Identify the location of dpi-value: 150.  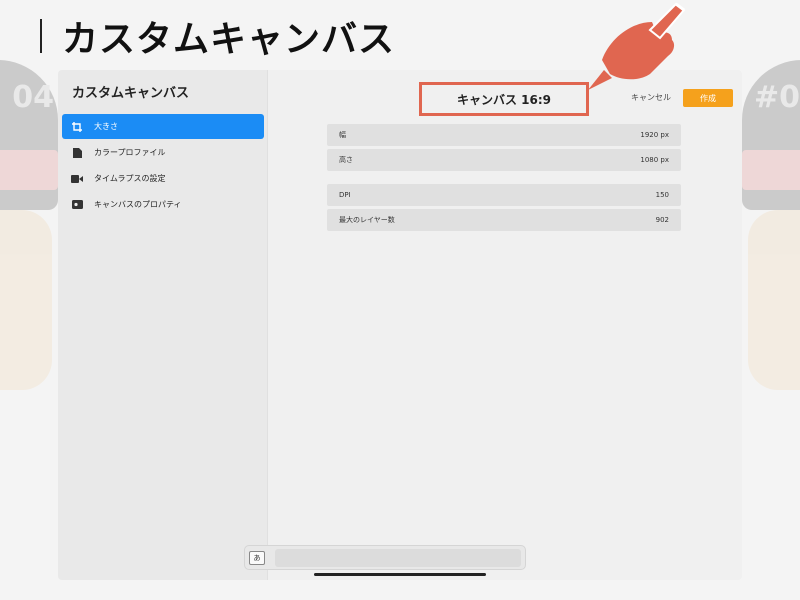
(662, 195).